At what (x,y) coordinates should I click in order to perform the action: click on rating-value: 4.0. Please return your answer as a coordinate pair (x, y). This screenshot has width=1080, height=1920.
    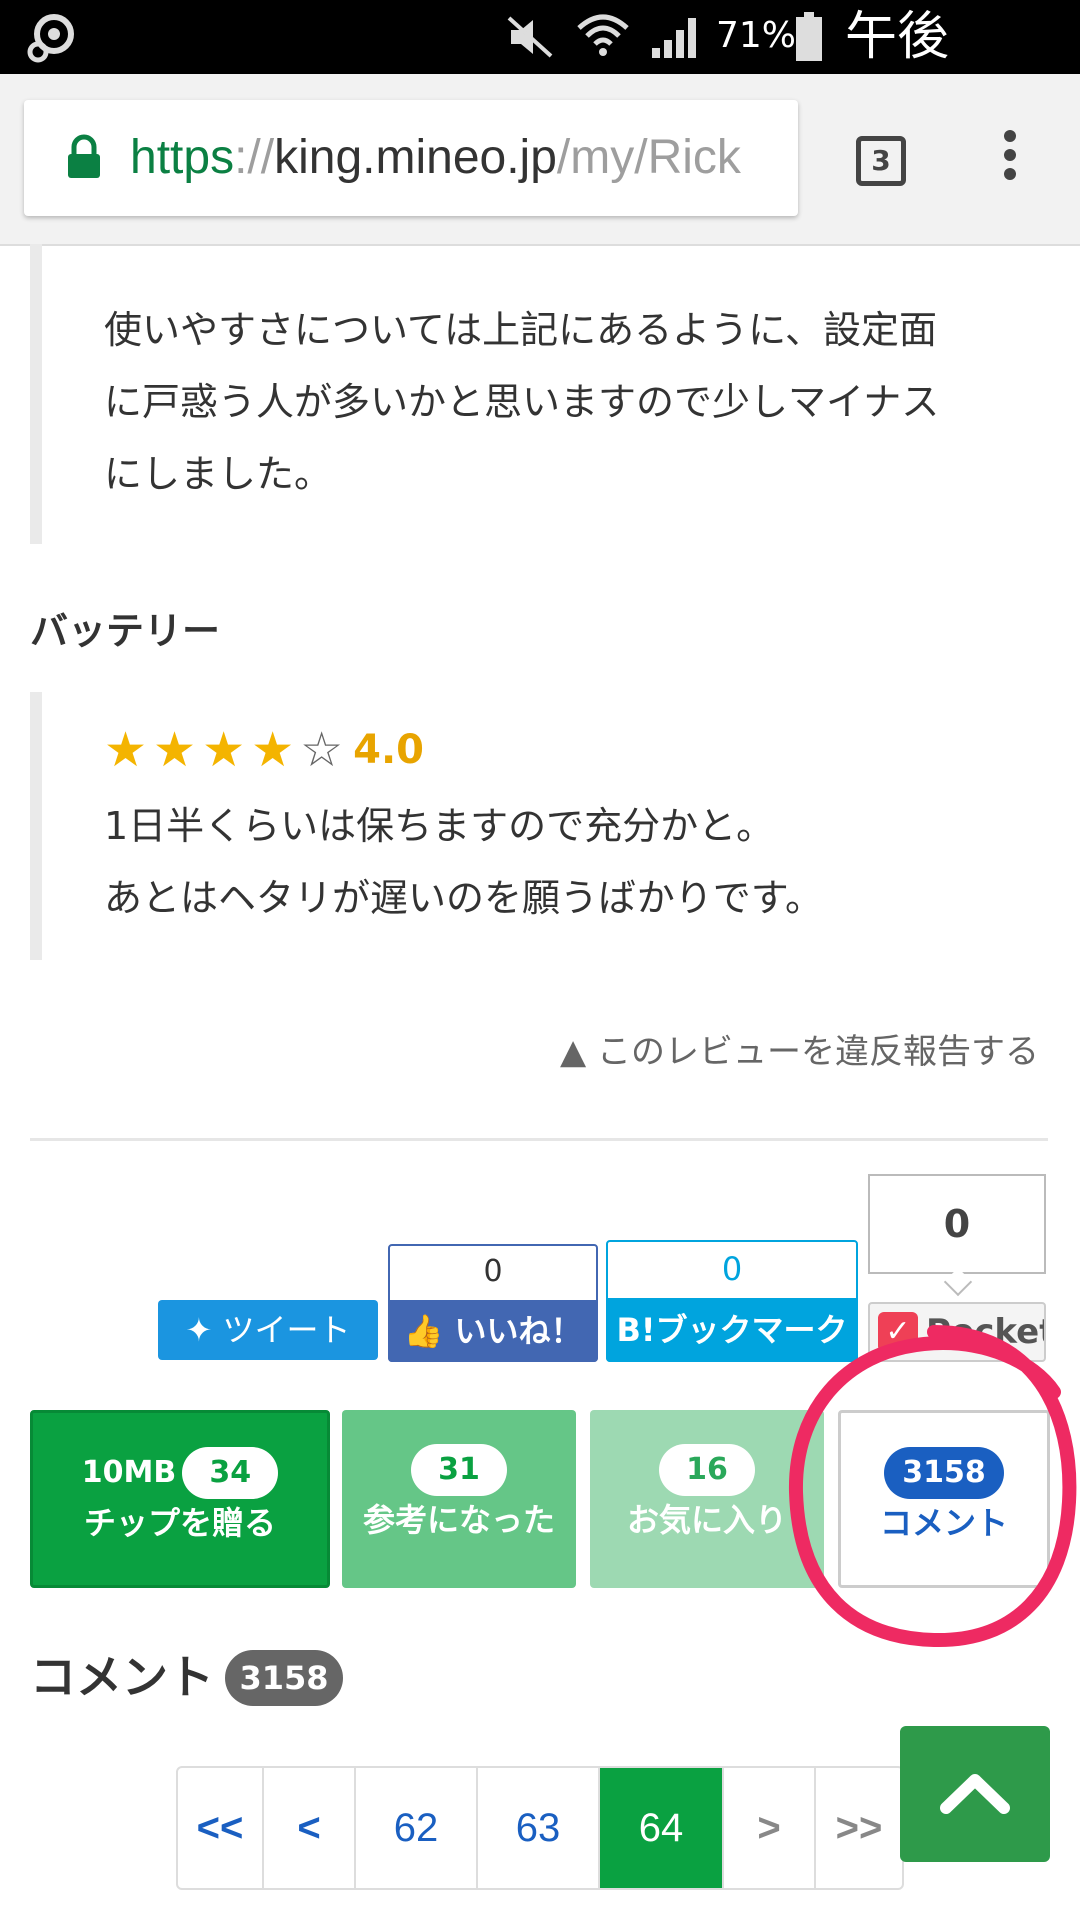
    Looking at the image, I should click on (389, 750).